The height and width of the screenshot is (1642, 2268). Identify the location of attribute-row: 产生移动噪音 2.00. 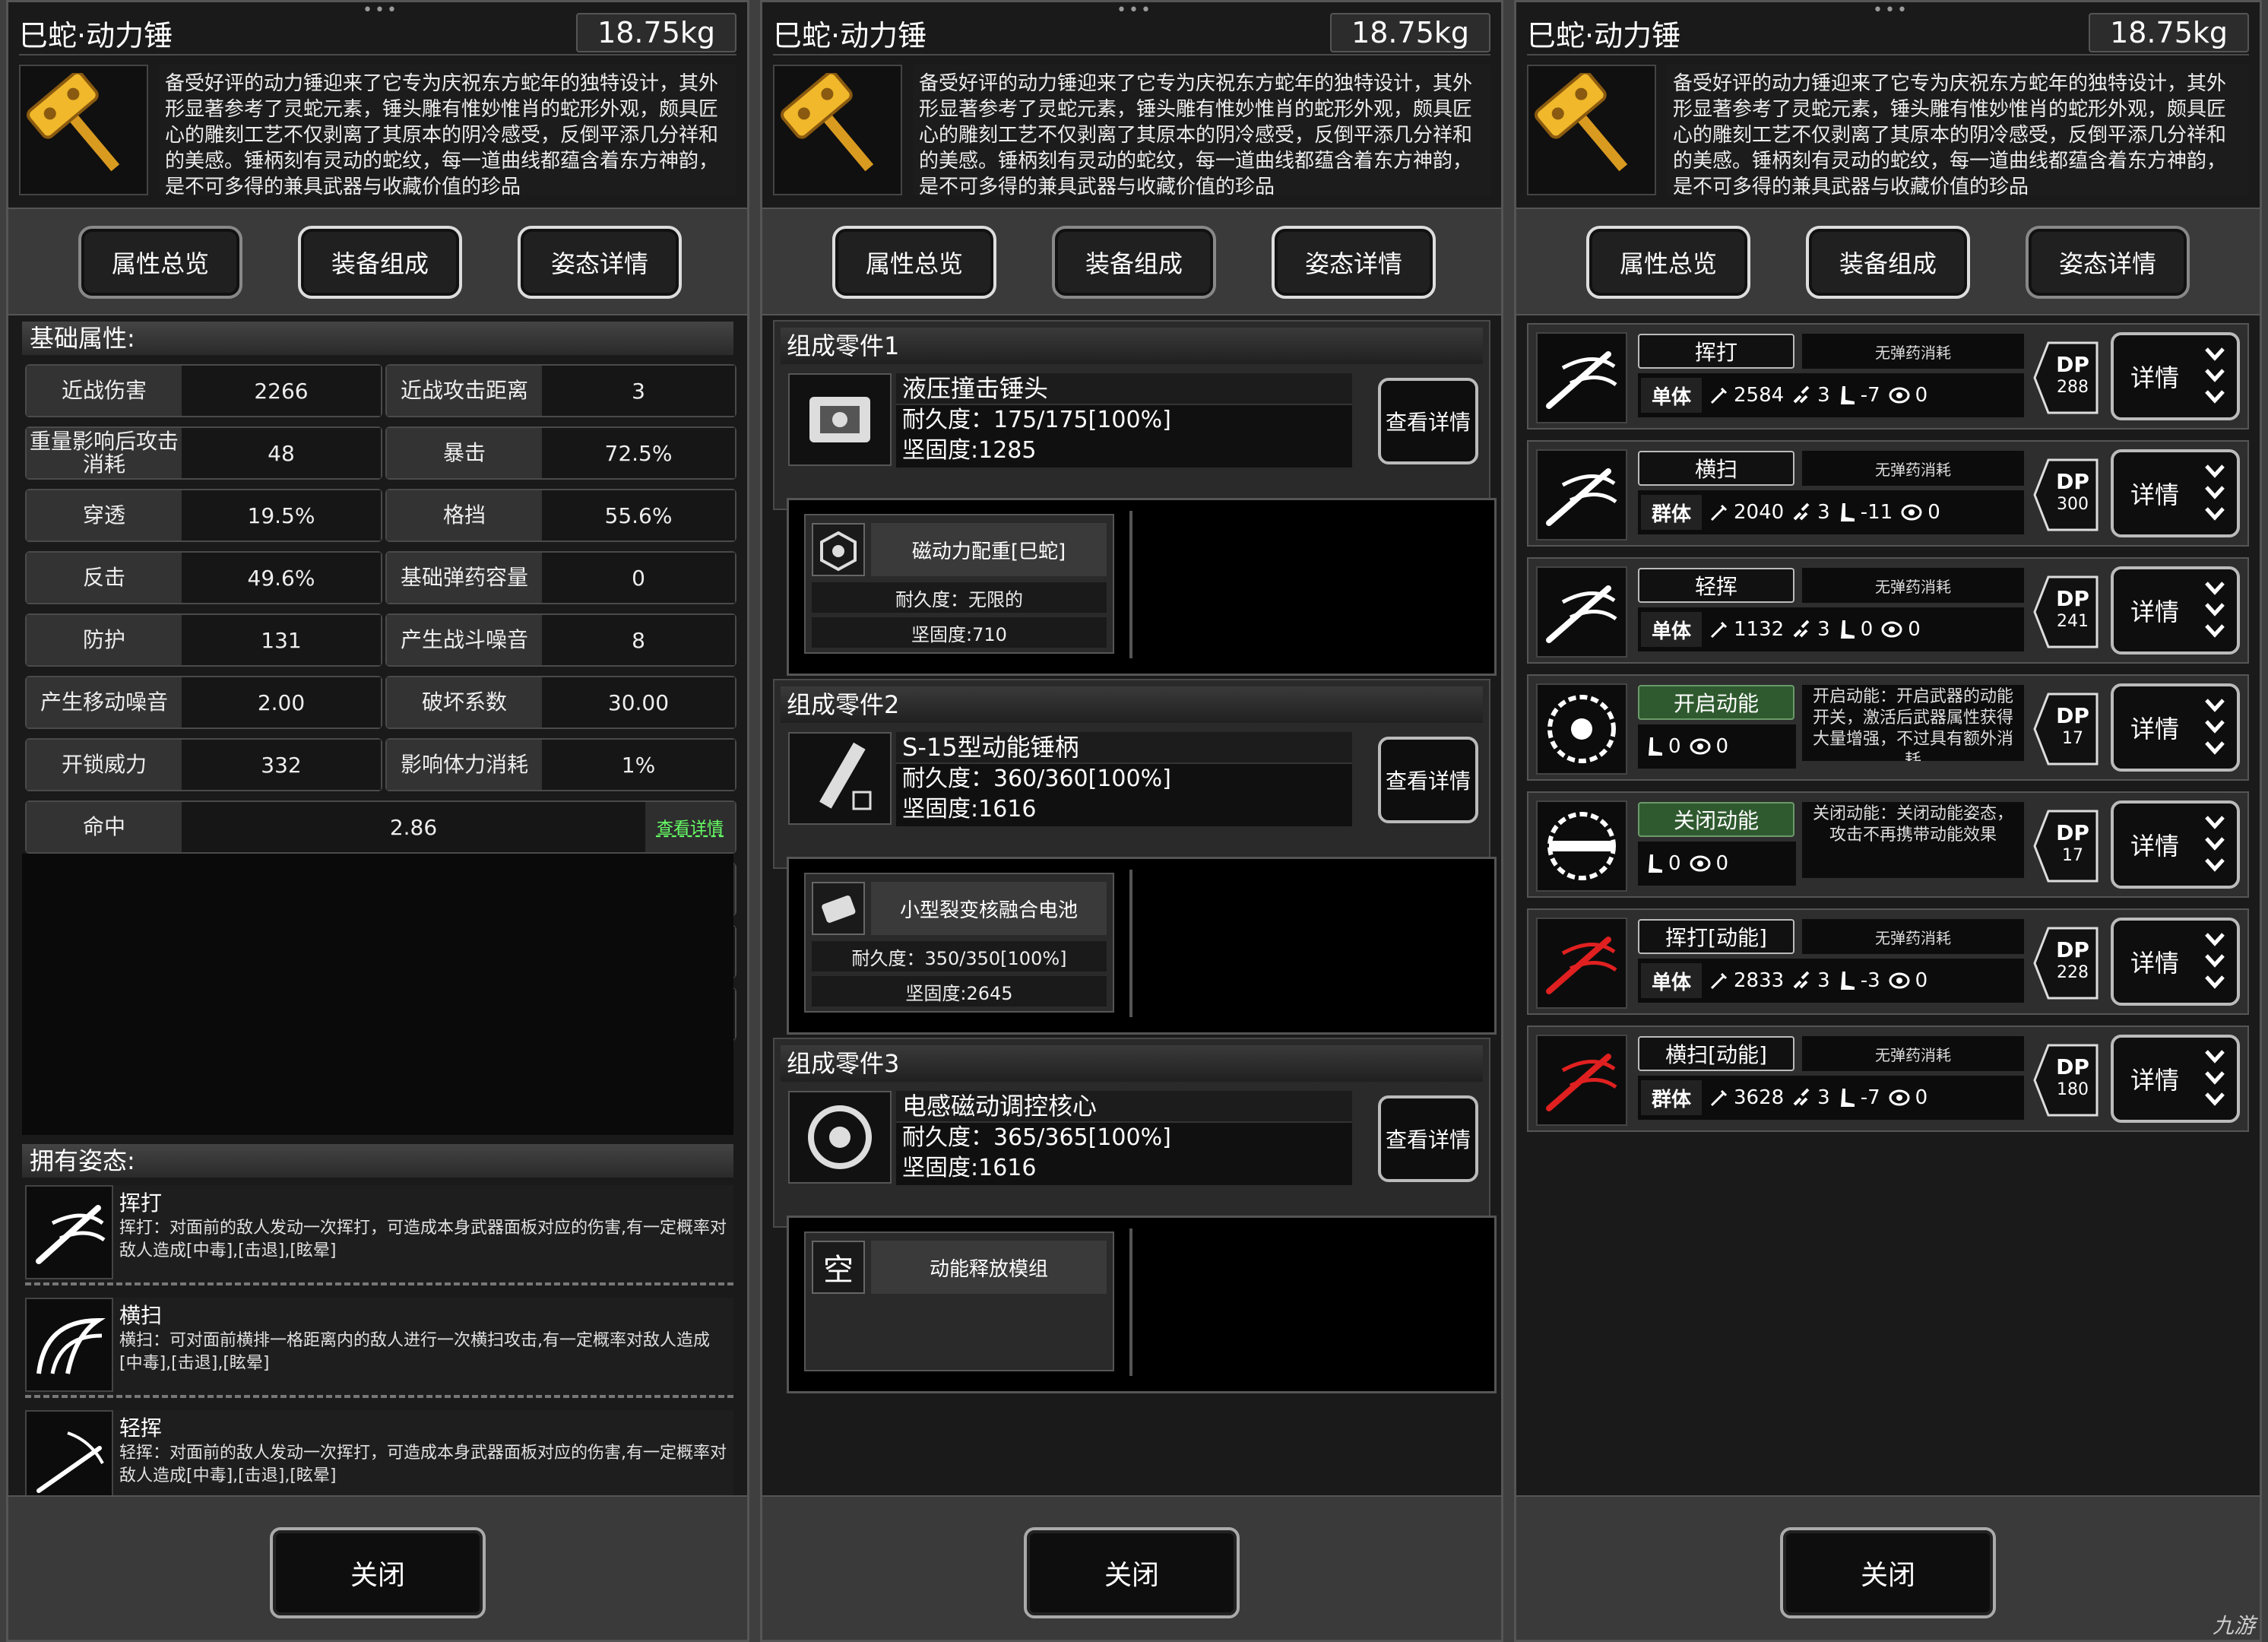
(203, 702).